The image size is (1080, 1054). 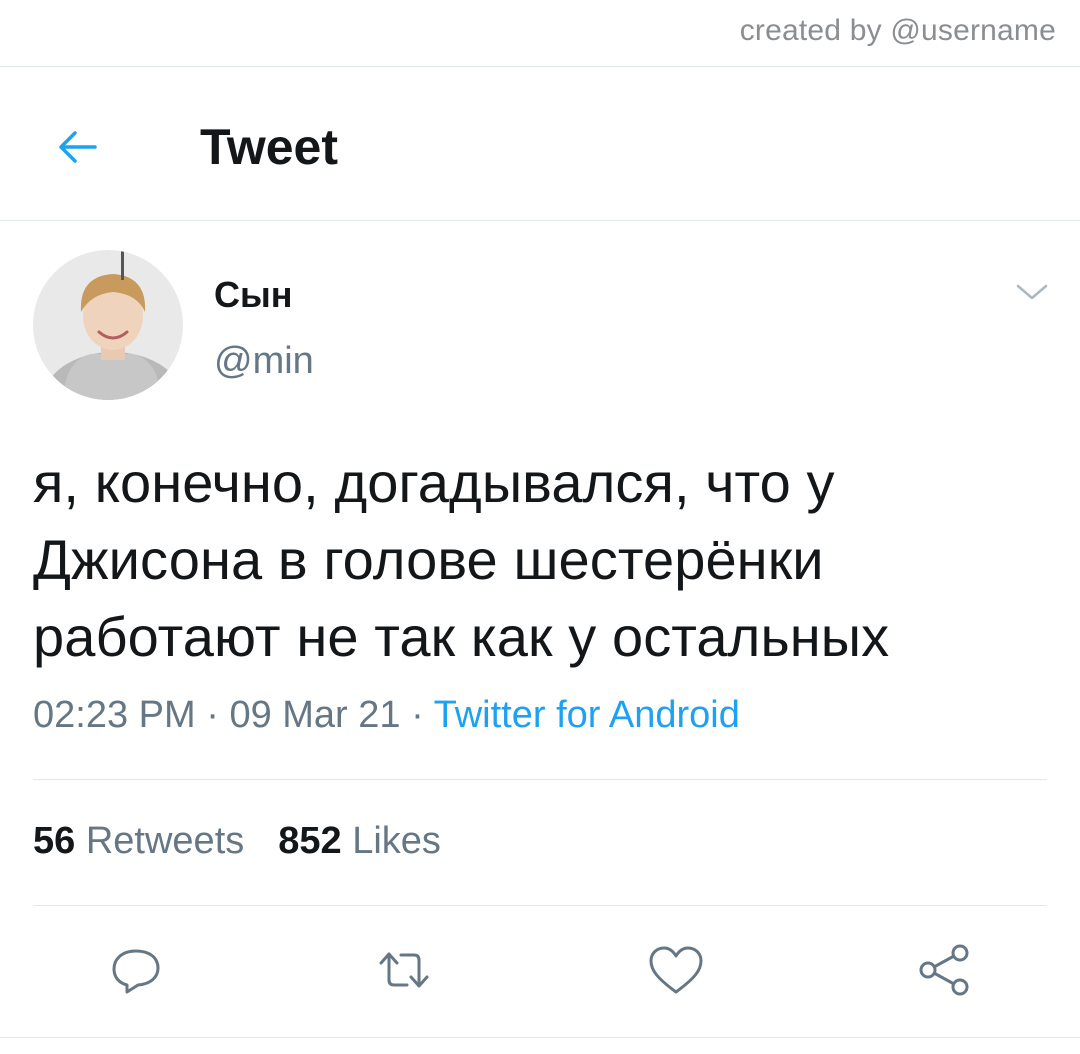 I want to click on back-button, so click(x=77, y=147).